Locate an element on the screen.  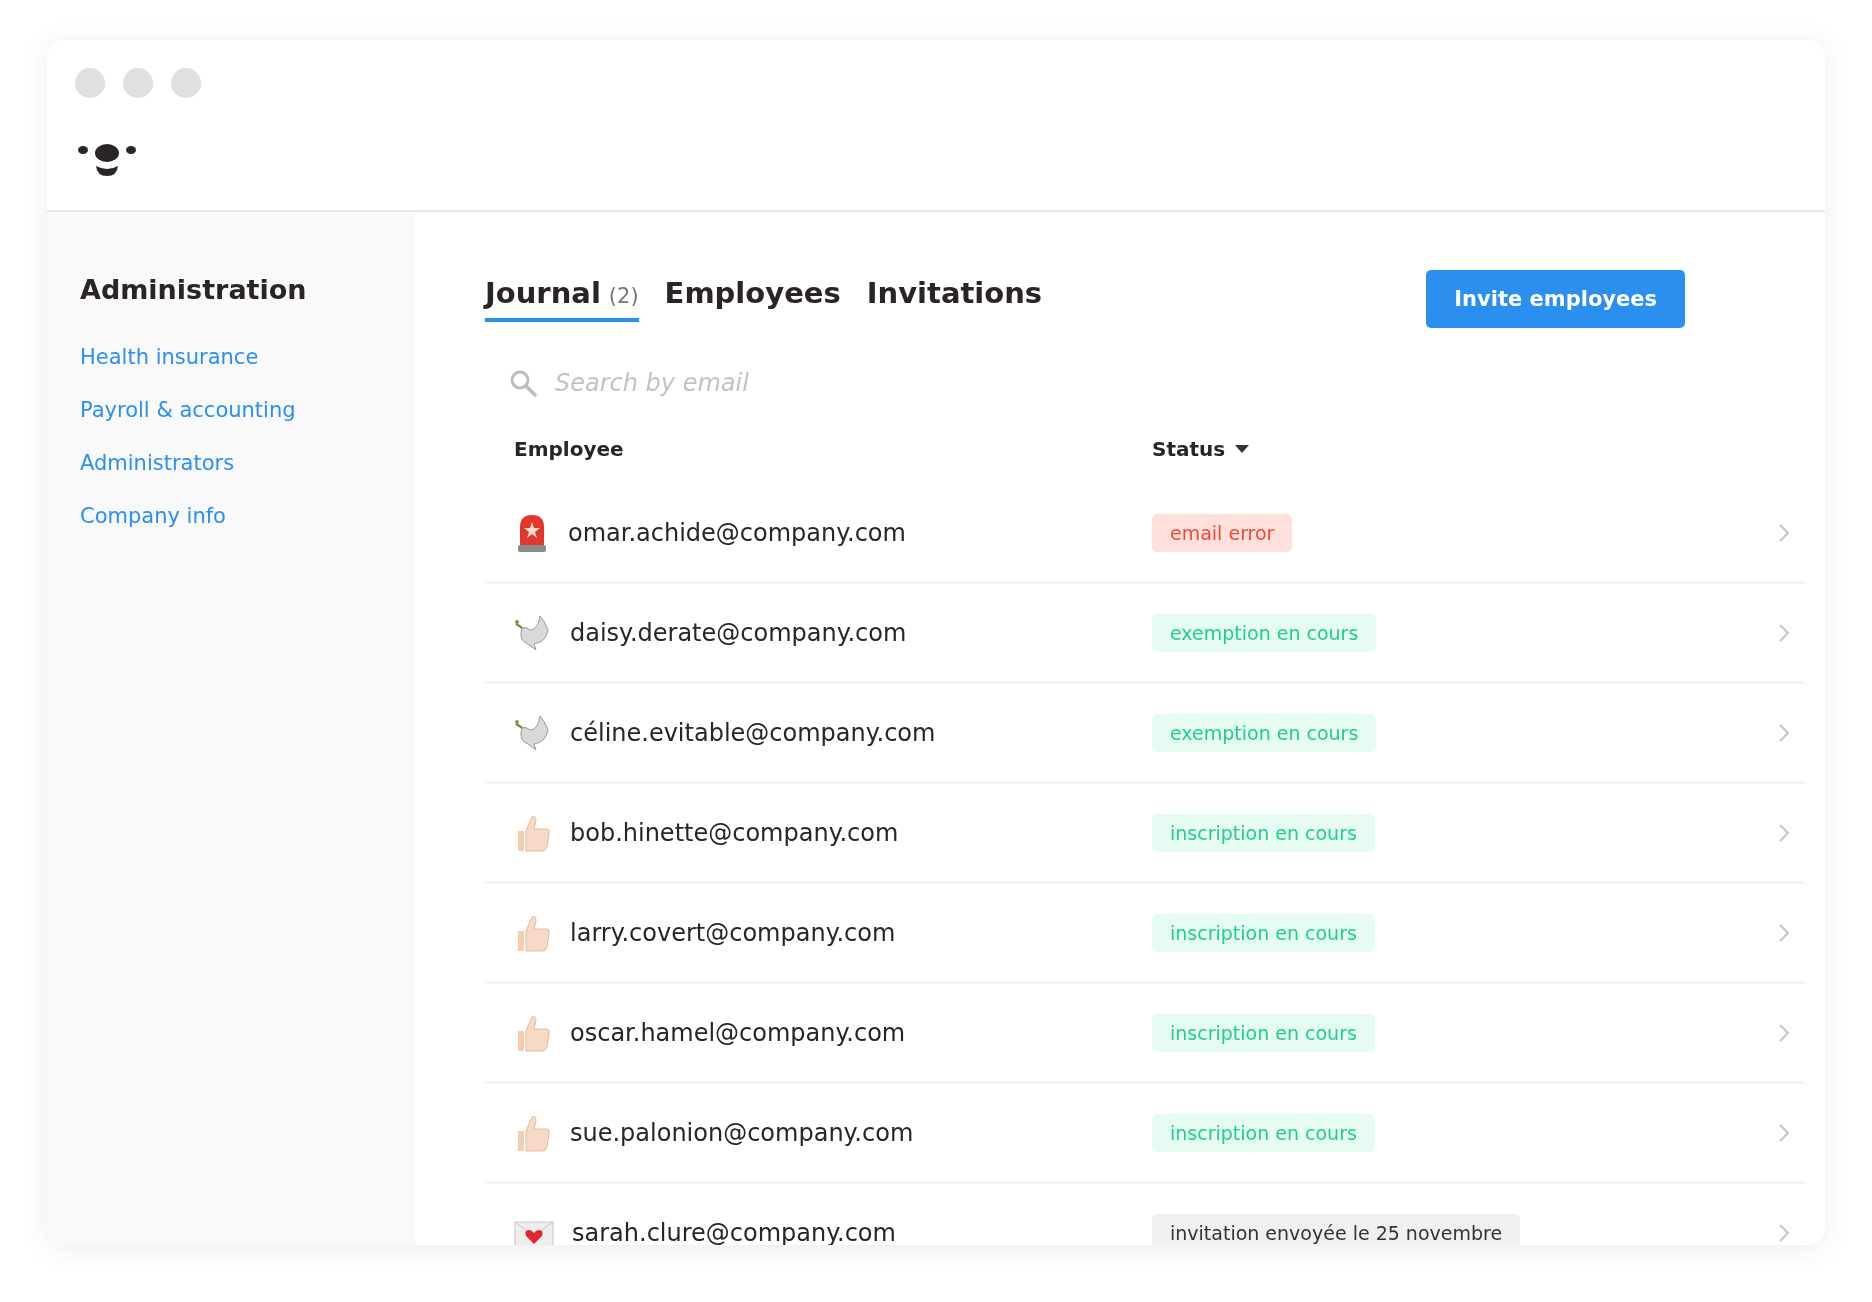
caret-icon is located at coordinates (1242, 449).